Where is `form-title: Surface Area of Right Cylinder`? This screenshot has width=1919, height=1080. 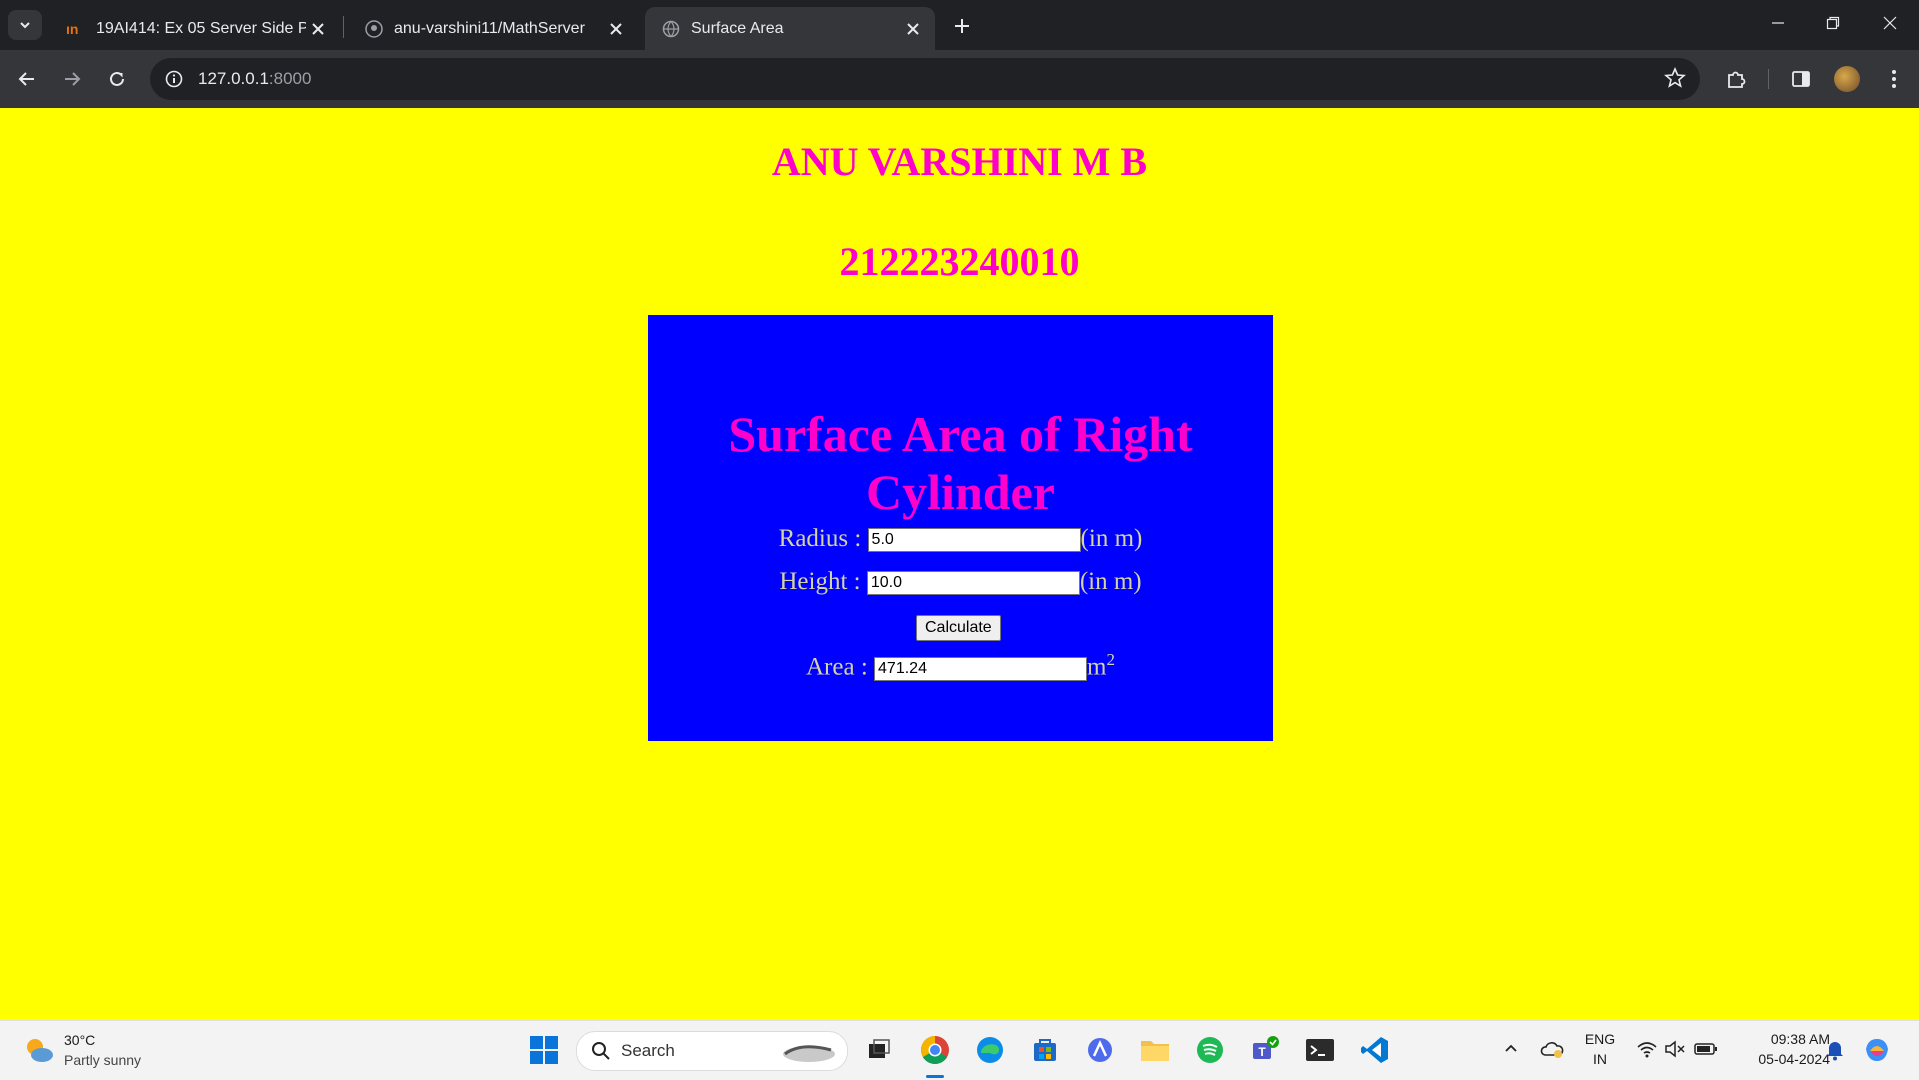 form-title: Surface Area of Right Cylinder is located at coordinates (960, 463).